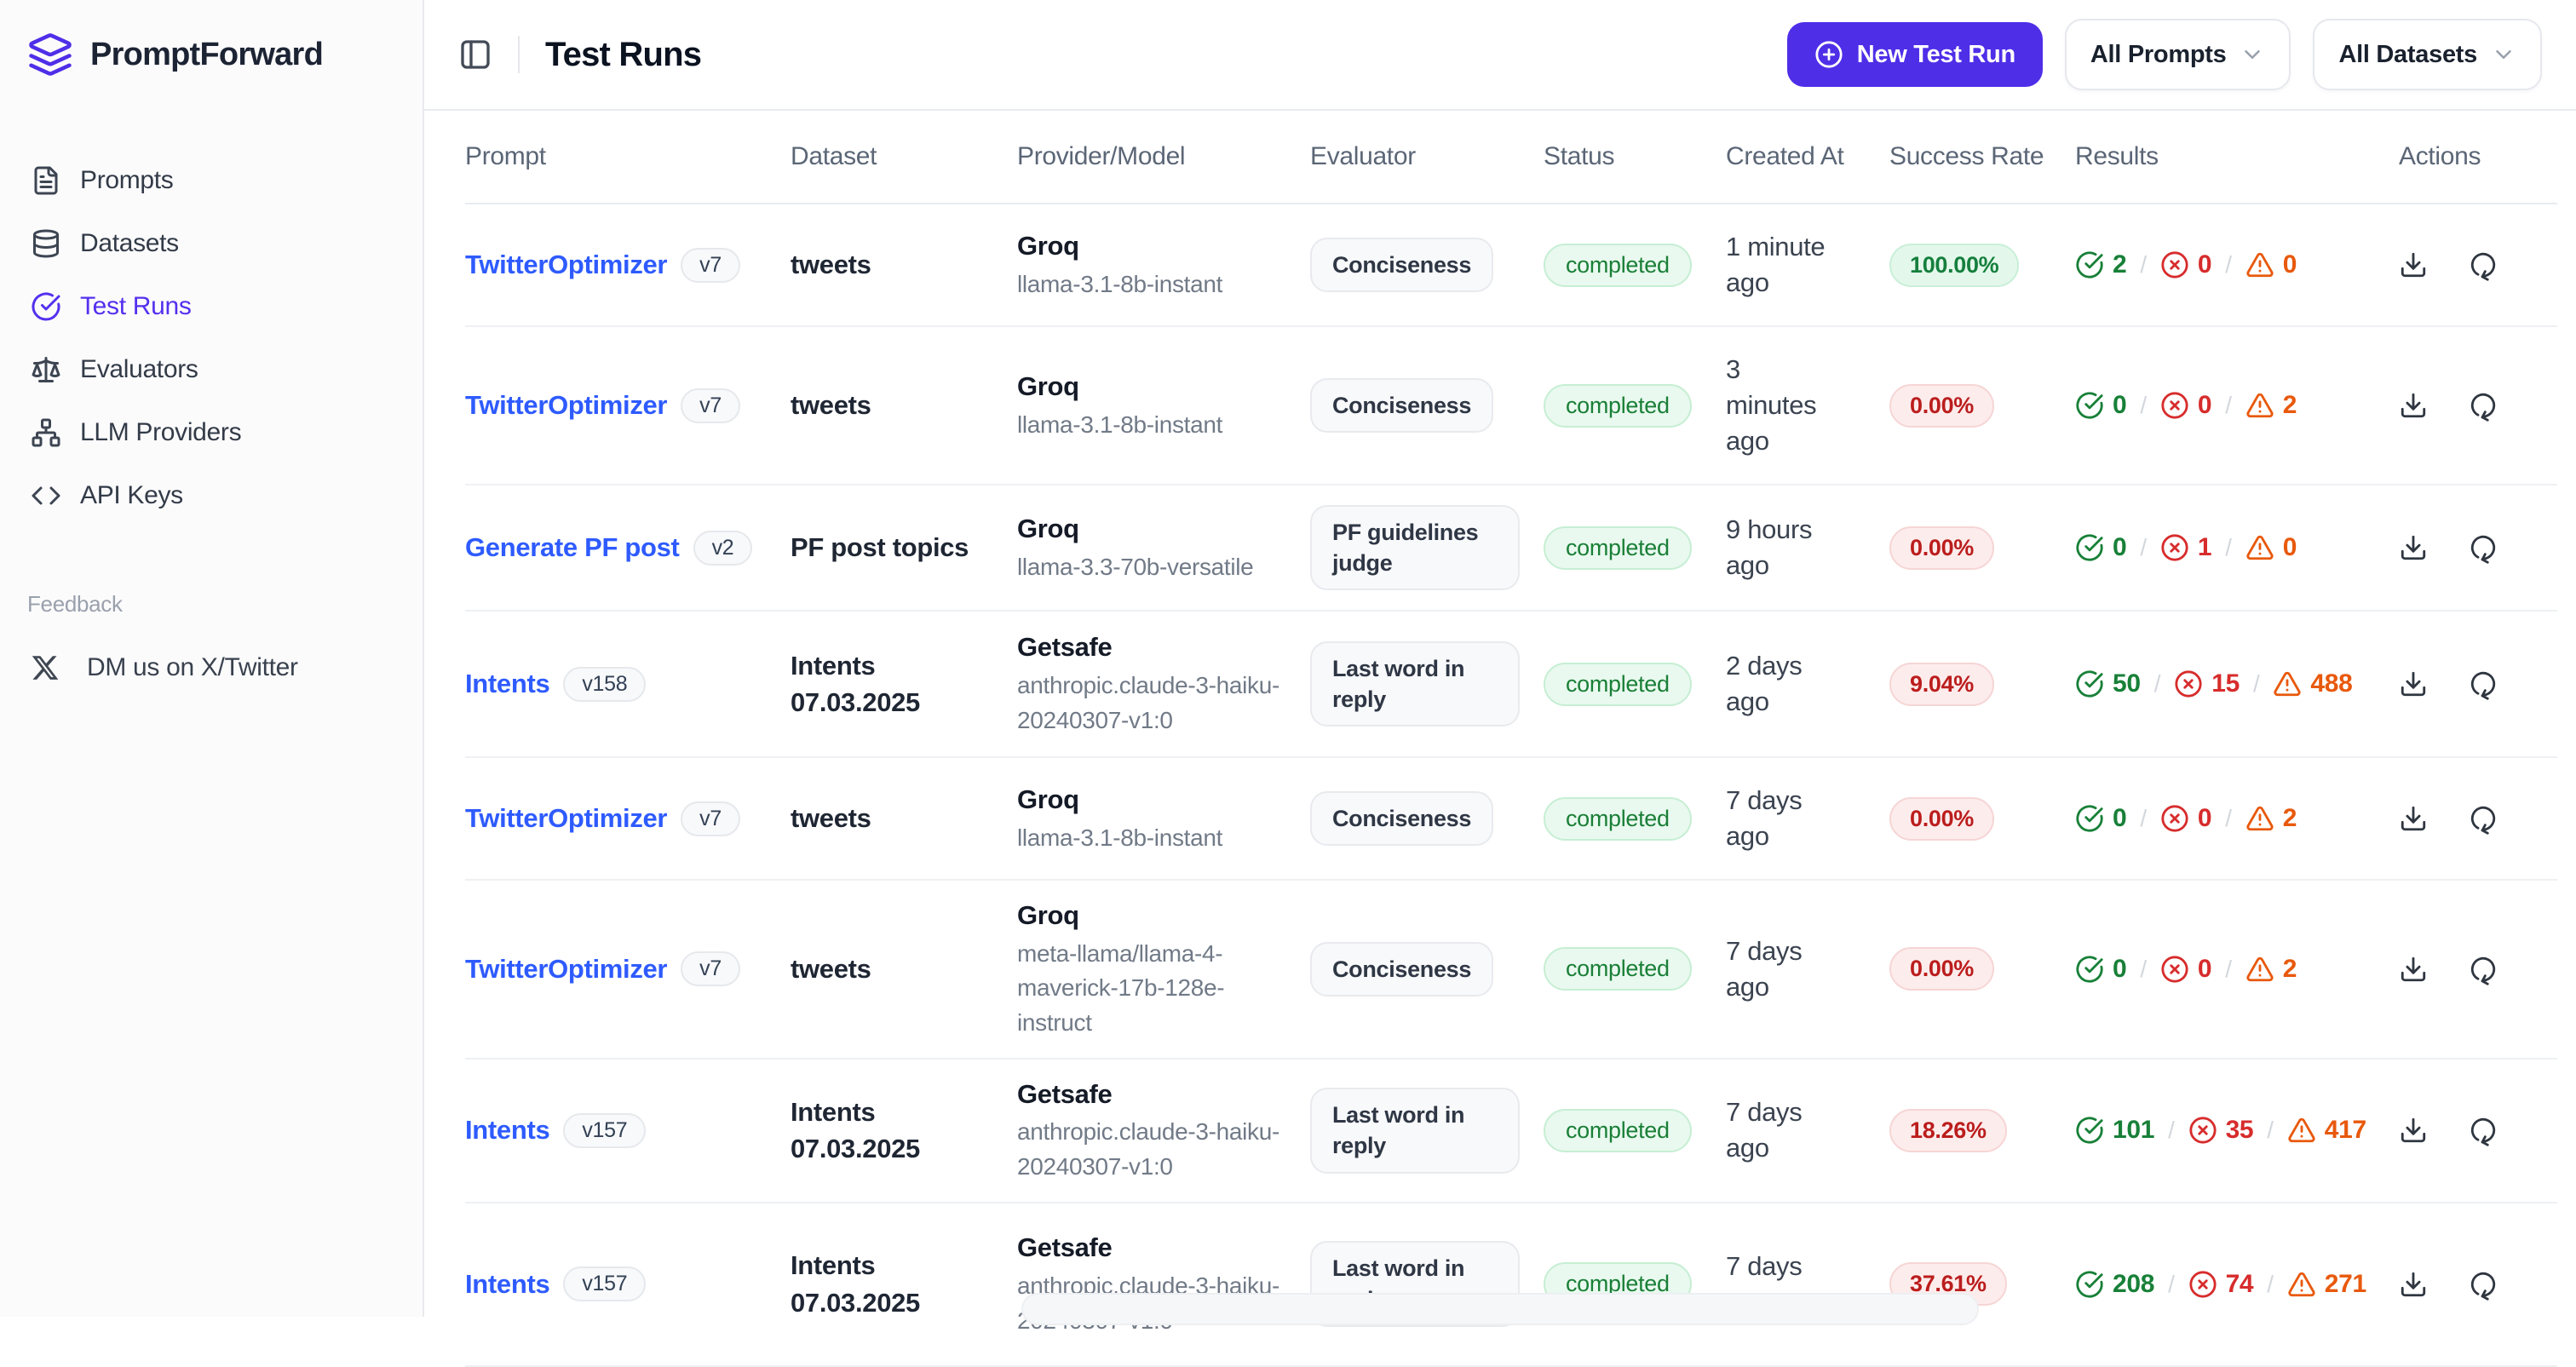  What do you see at coordinates (628, 157) in the screenshot?
I see `column-header-prompt: Prompt` at bounding box center [628, 157].